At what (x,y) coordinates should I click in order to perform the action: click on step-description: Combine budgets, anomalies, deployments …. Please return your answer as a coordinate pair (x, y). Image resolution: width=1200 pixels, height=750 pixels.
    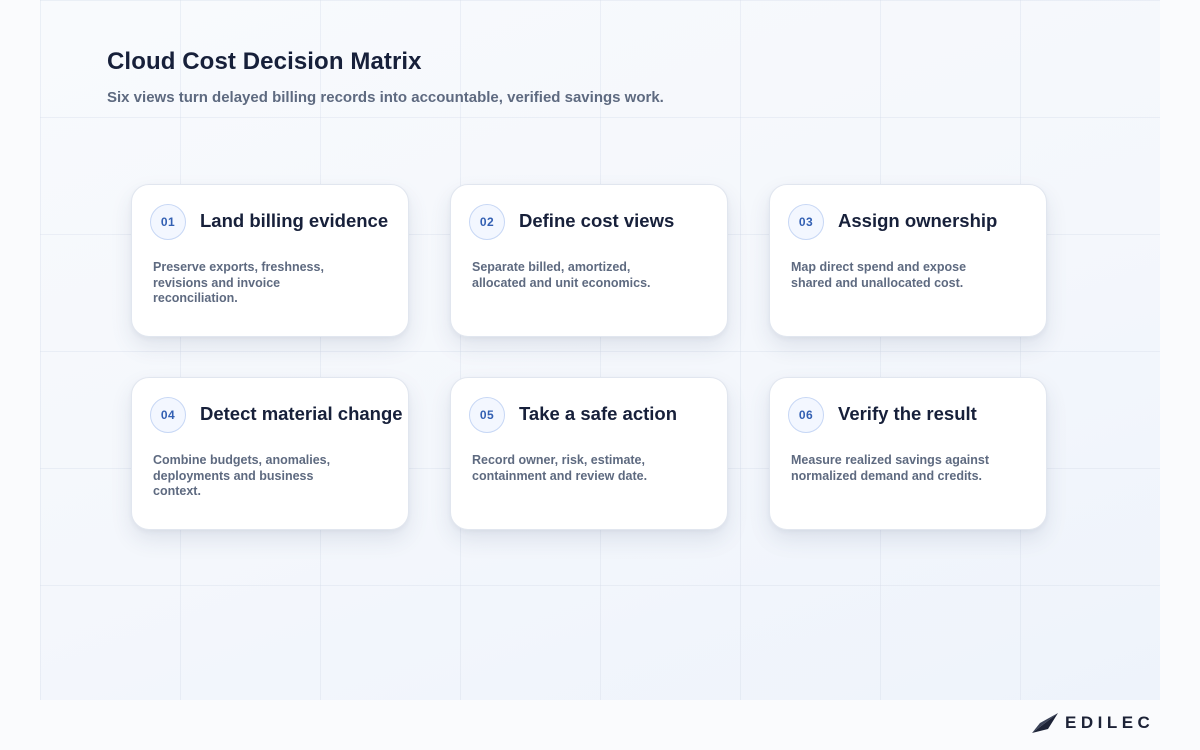
    Looking at the image, I should click on (242, 475).